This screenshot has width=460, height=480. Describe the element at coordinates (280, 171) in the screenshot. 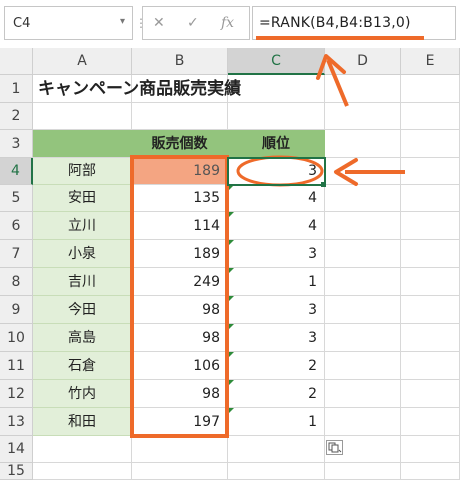

I see `rank-result-ellipse` at that location.